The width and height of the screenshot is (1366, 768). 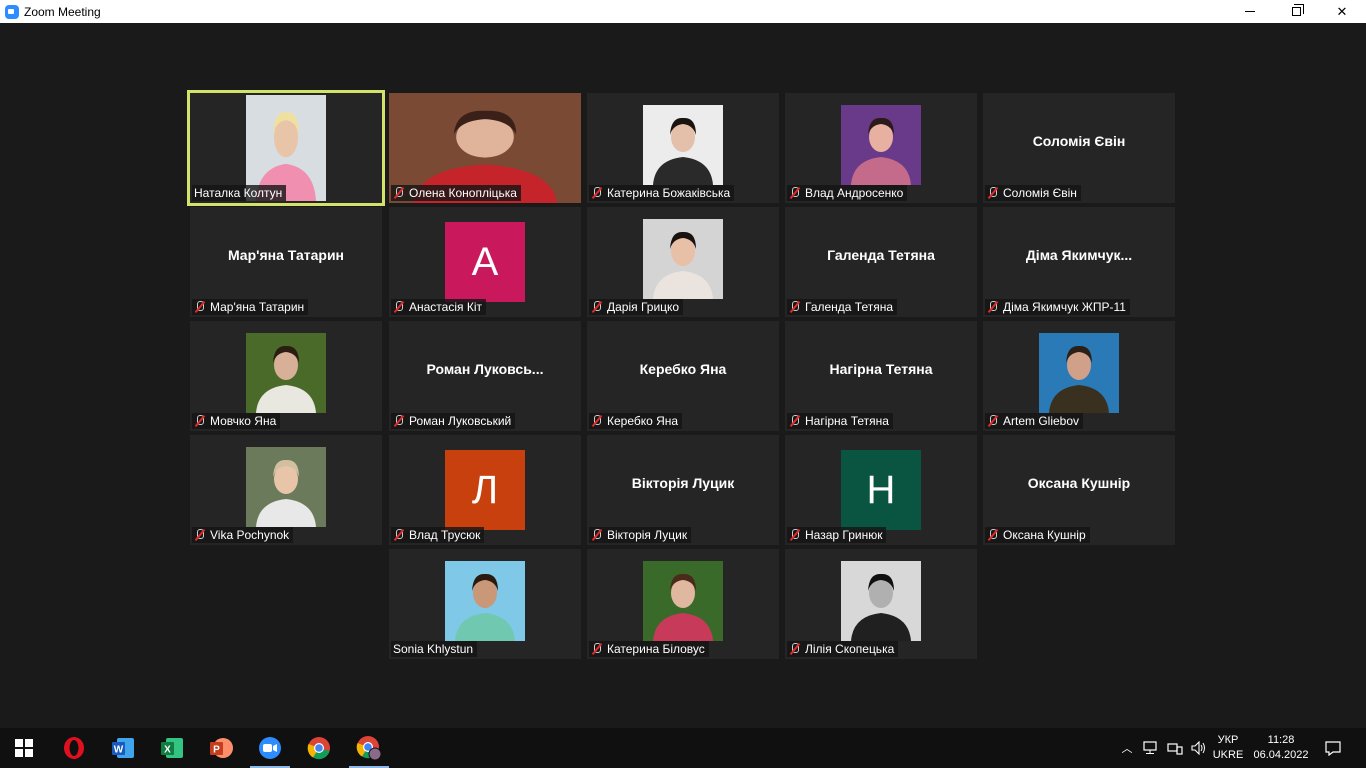 What do you see at coordinates (683, 11) in the screenshot?
I see `window-titlebar: Zoom Meeting ✕` at bounding box center [683, 11].